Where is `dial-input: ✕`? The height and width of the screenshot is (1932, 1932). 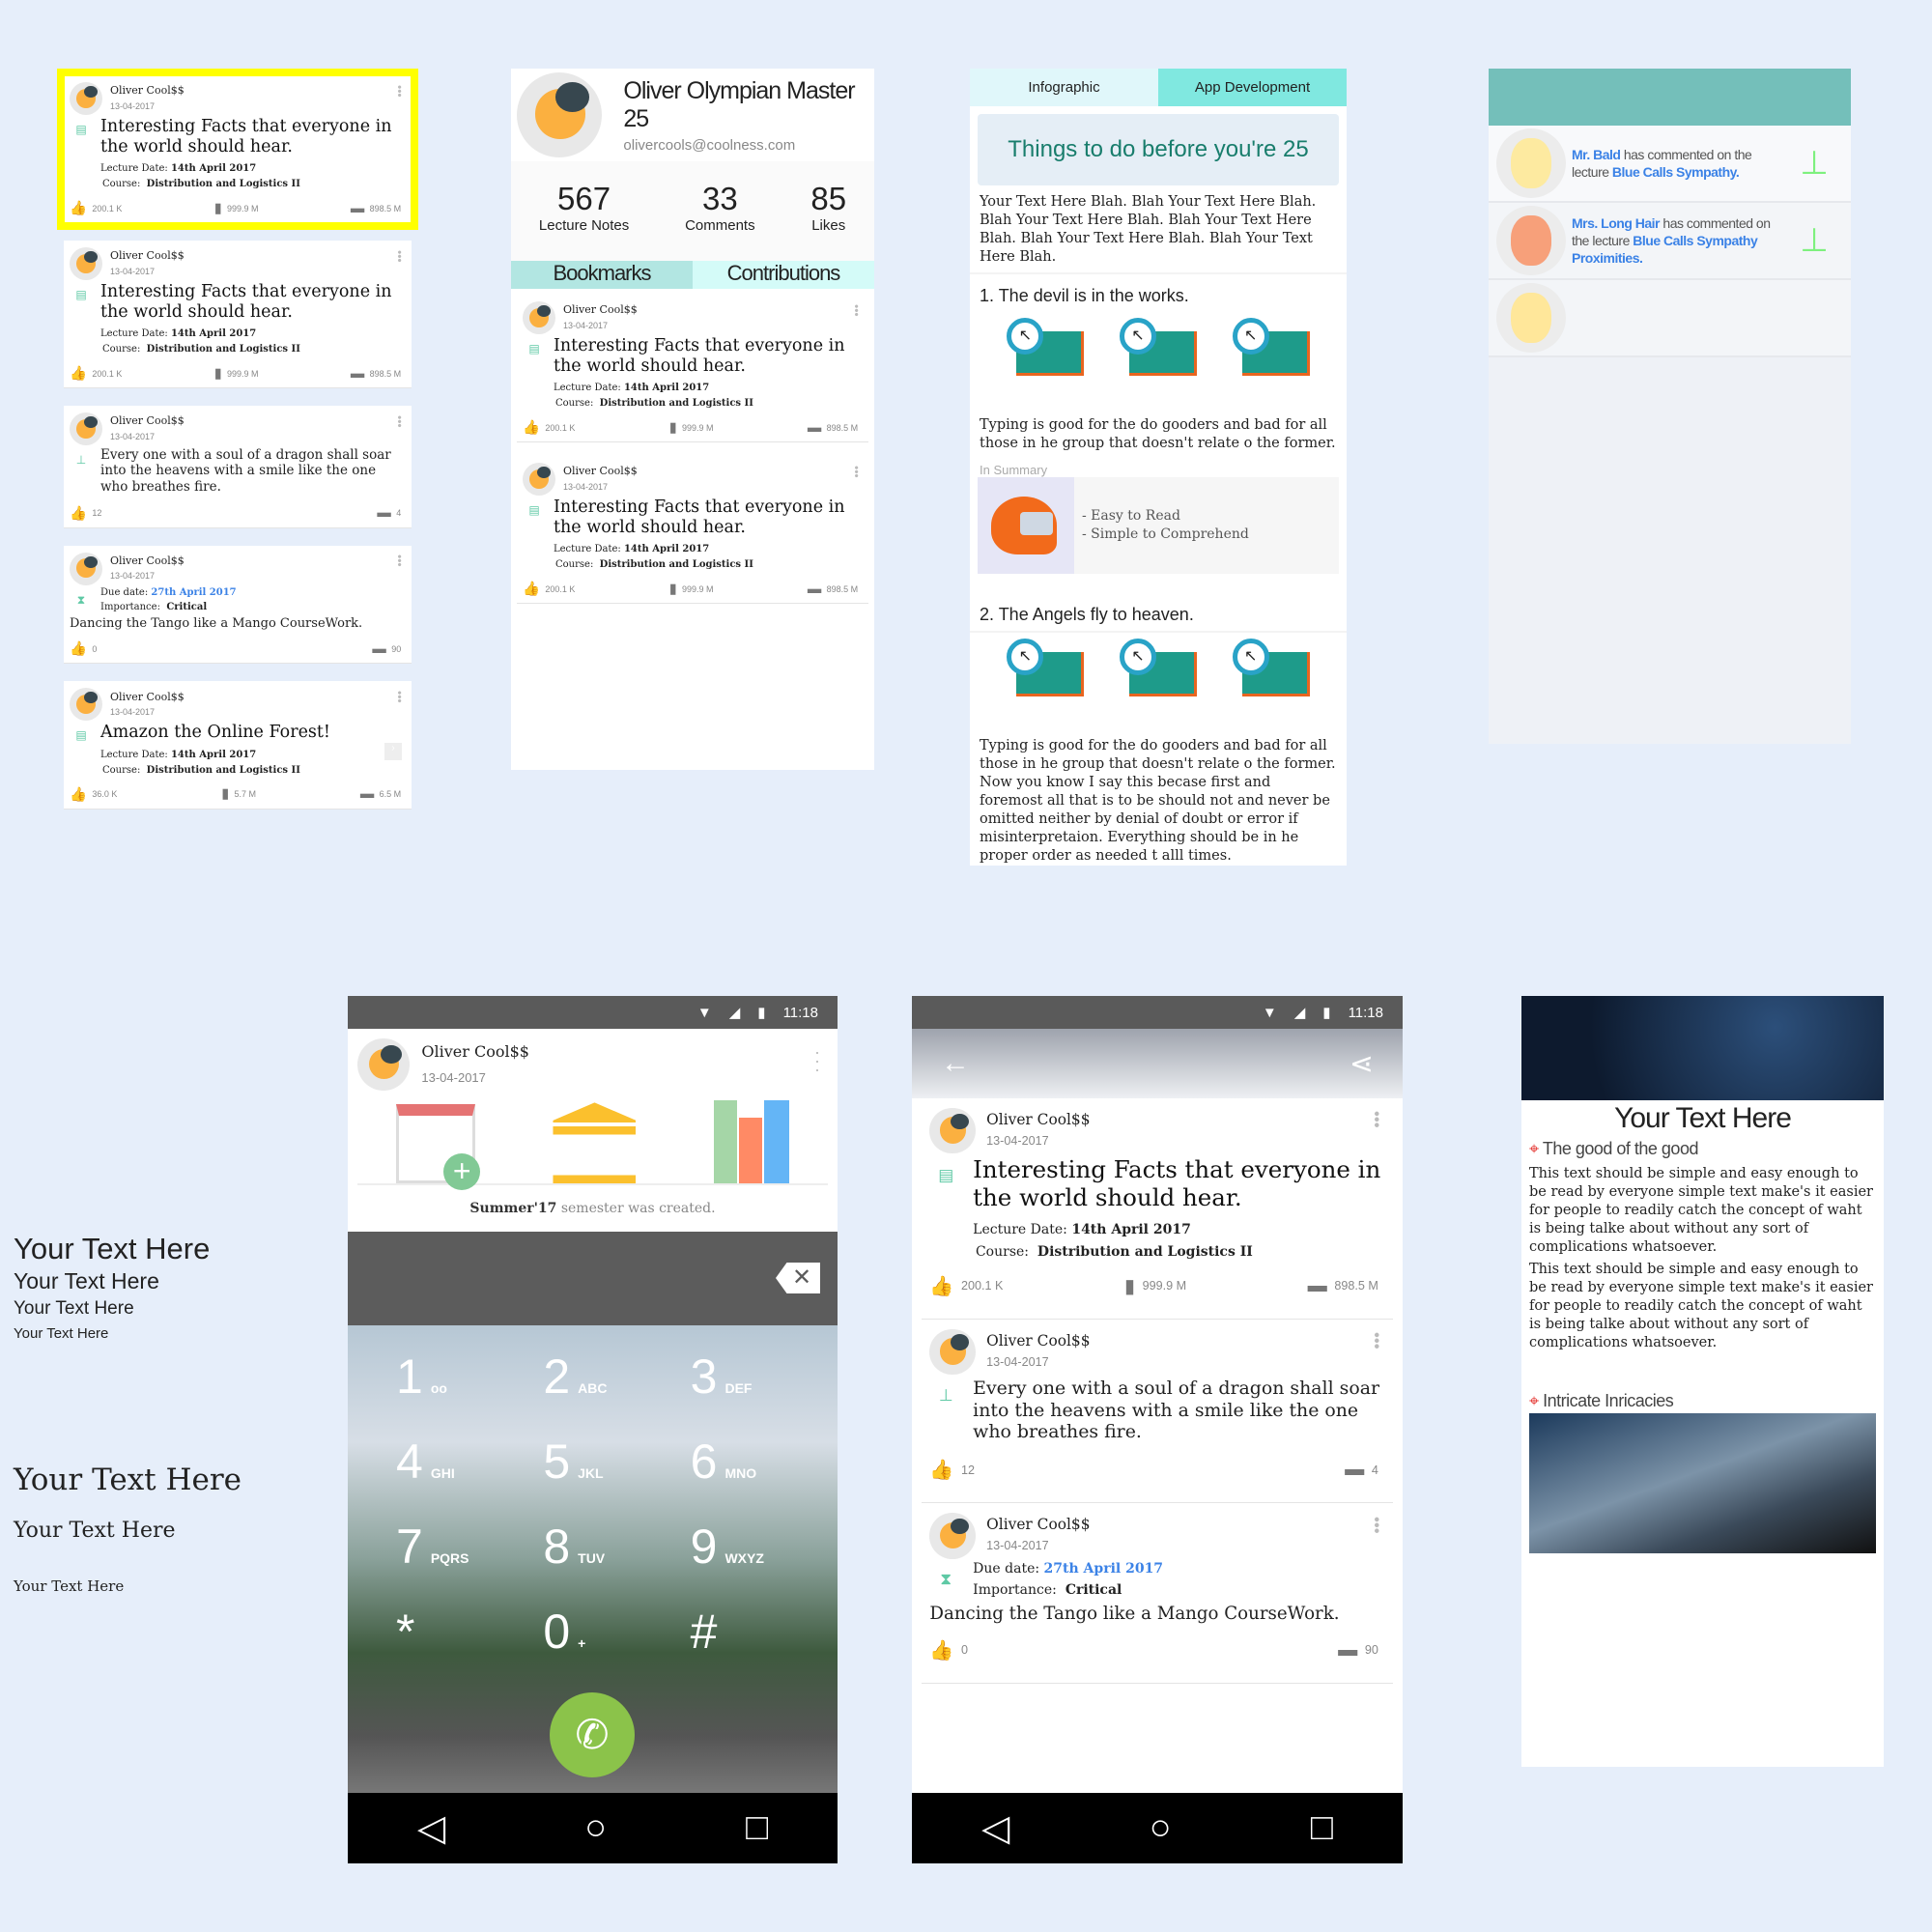
dial-input: ✕ is located at coordinates (593, 1278).